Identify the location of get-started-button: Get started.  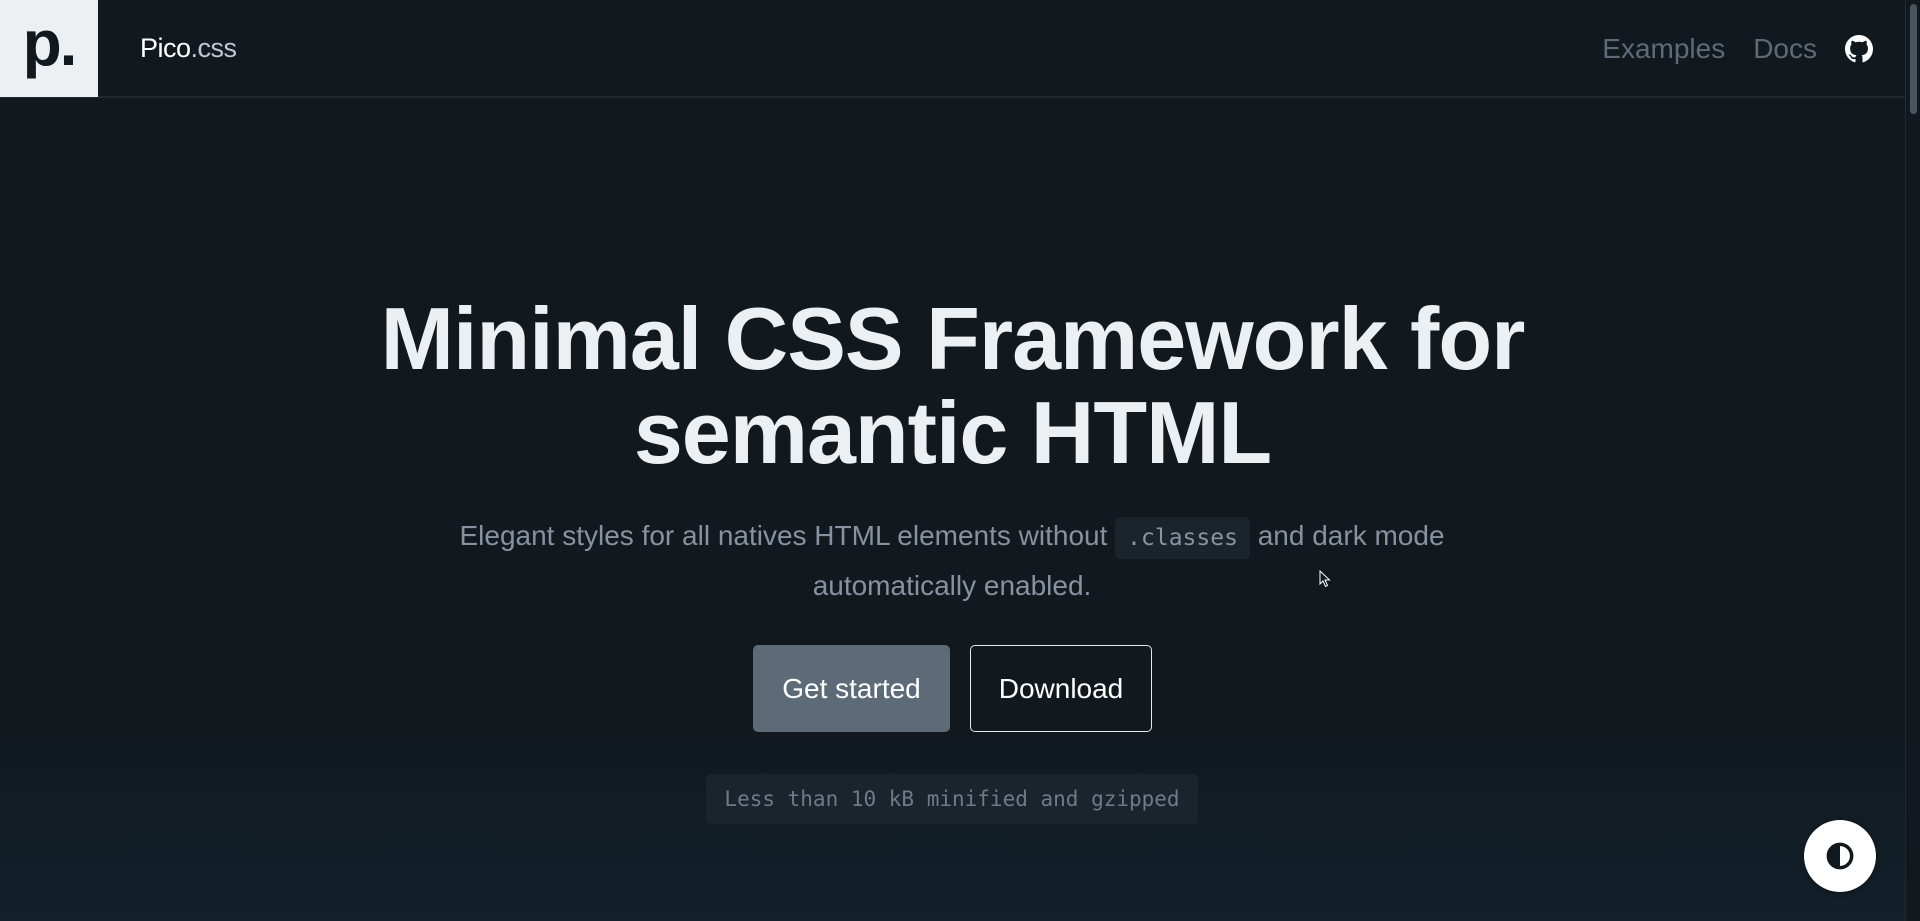
(851, 688).